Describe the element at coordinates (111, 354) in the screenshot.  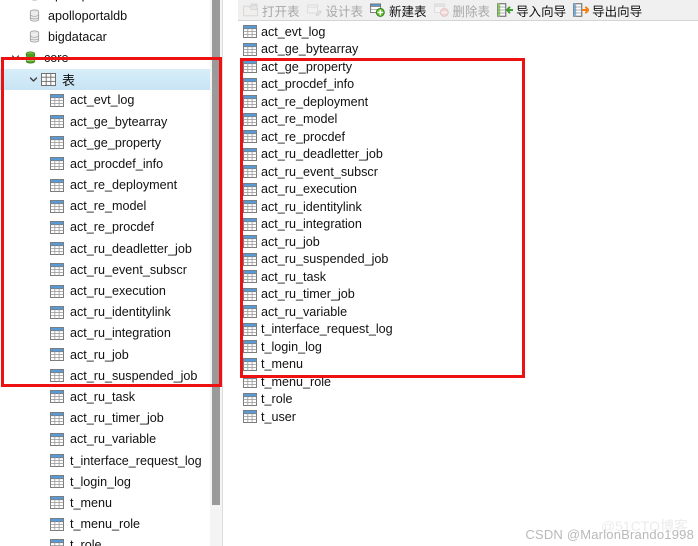
I see `sidebar-table-item: act_ru_job` at that location.